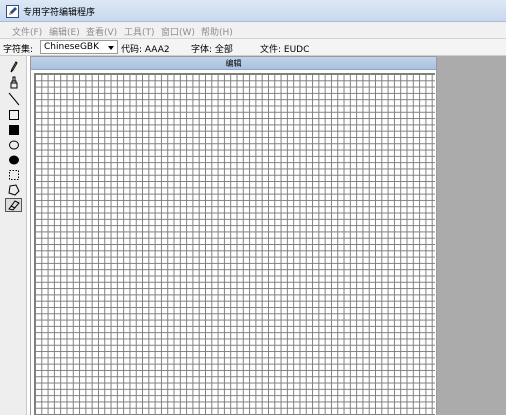  What do you see at coordinates (13, 205) in the screenshot?
I see `eraser-icon` at bounding box center [13, 205].